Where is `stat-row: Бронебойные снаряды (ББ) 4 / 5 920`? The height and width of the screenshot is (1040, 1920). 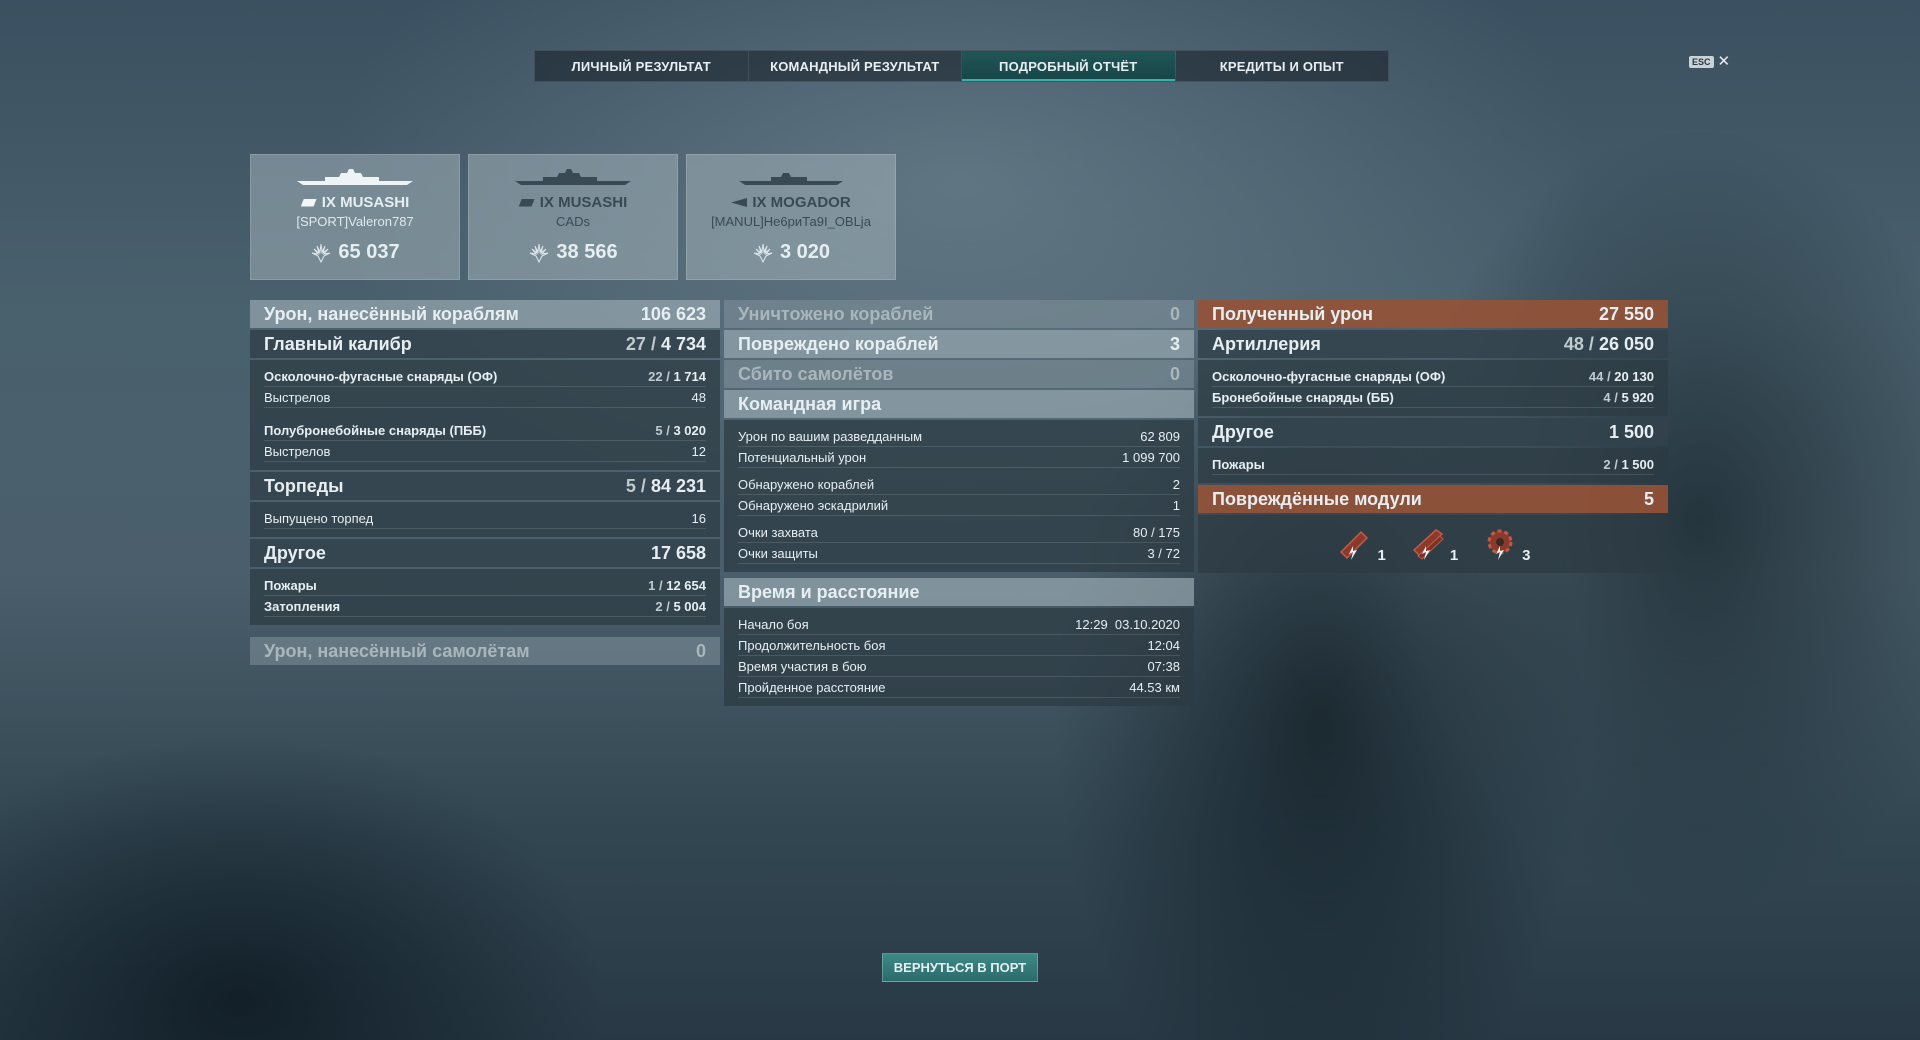 stat-row: Бронебойные снаряды (ББ) 4 / 5 920 is located at coordinates (1433, 397).